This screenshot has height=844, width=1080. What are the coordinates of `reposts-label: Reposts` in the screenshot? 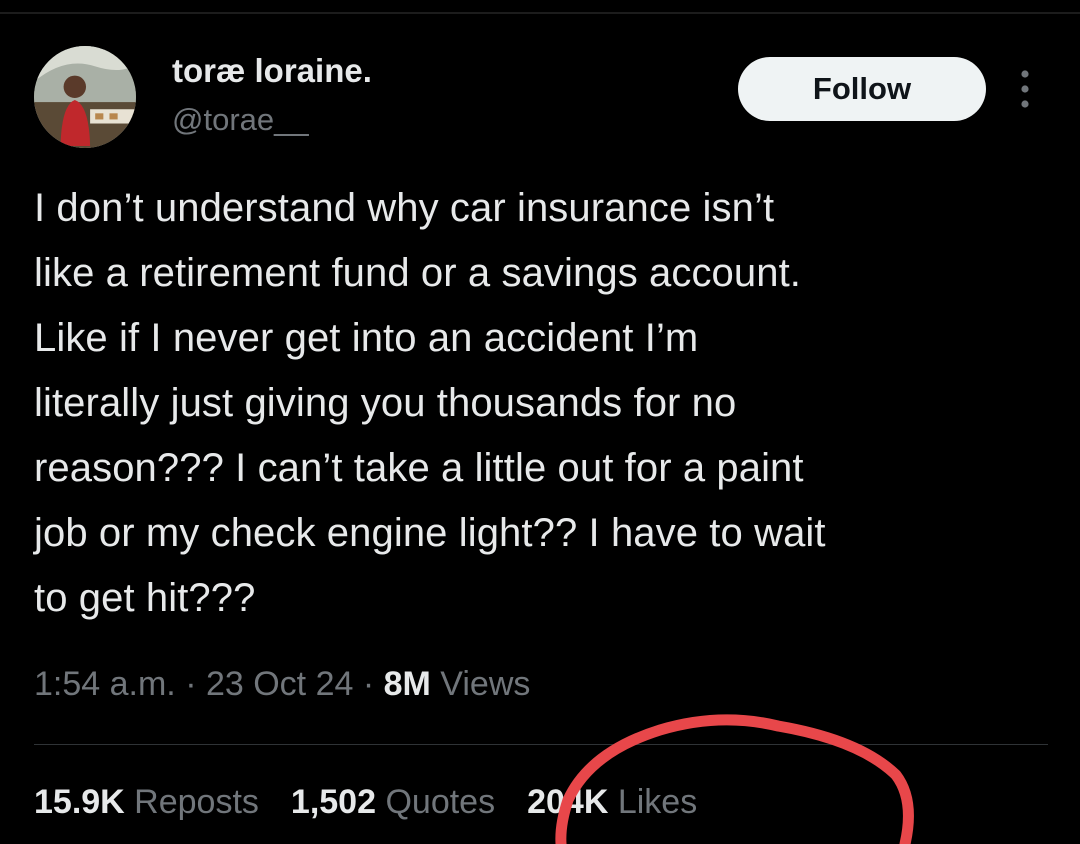 It's located at (191, 802).